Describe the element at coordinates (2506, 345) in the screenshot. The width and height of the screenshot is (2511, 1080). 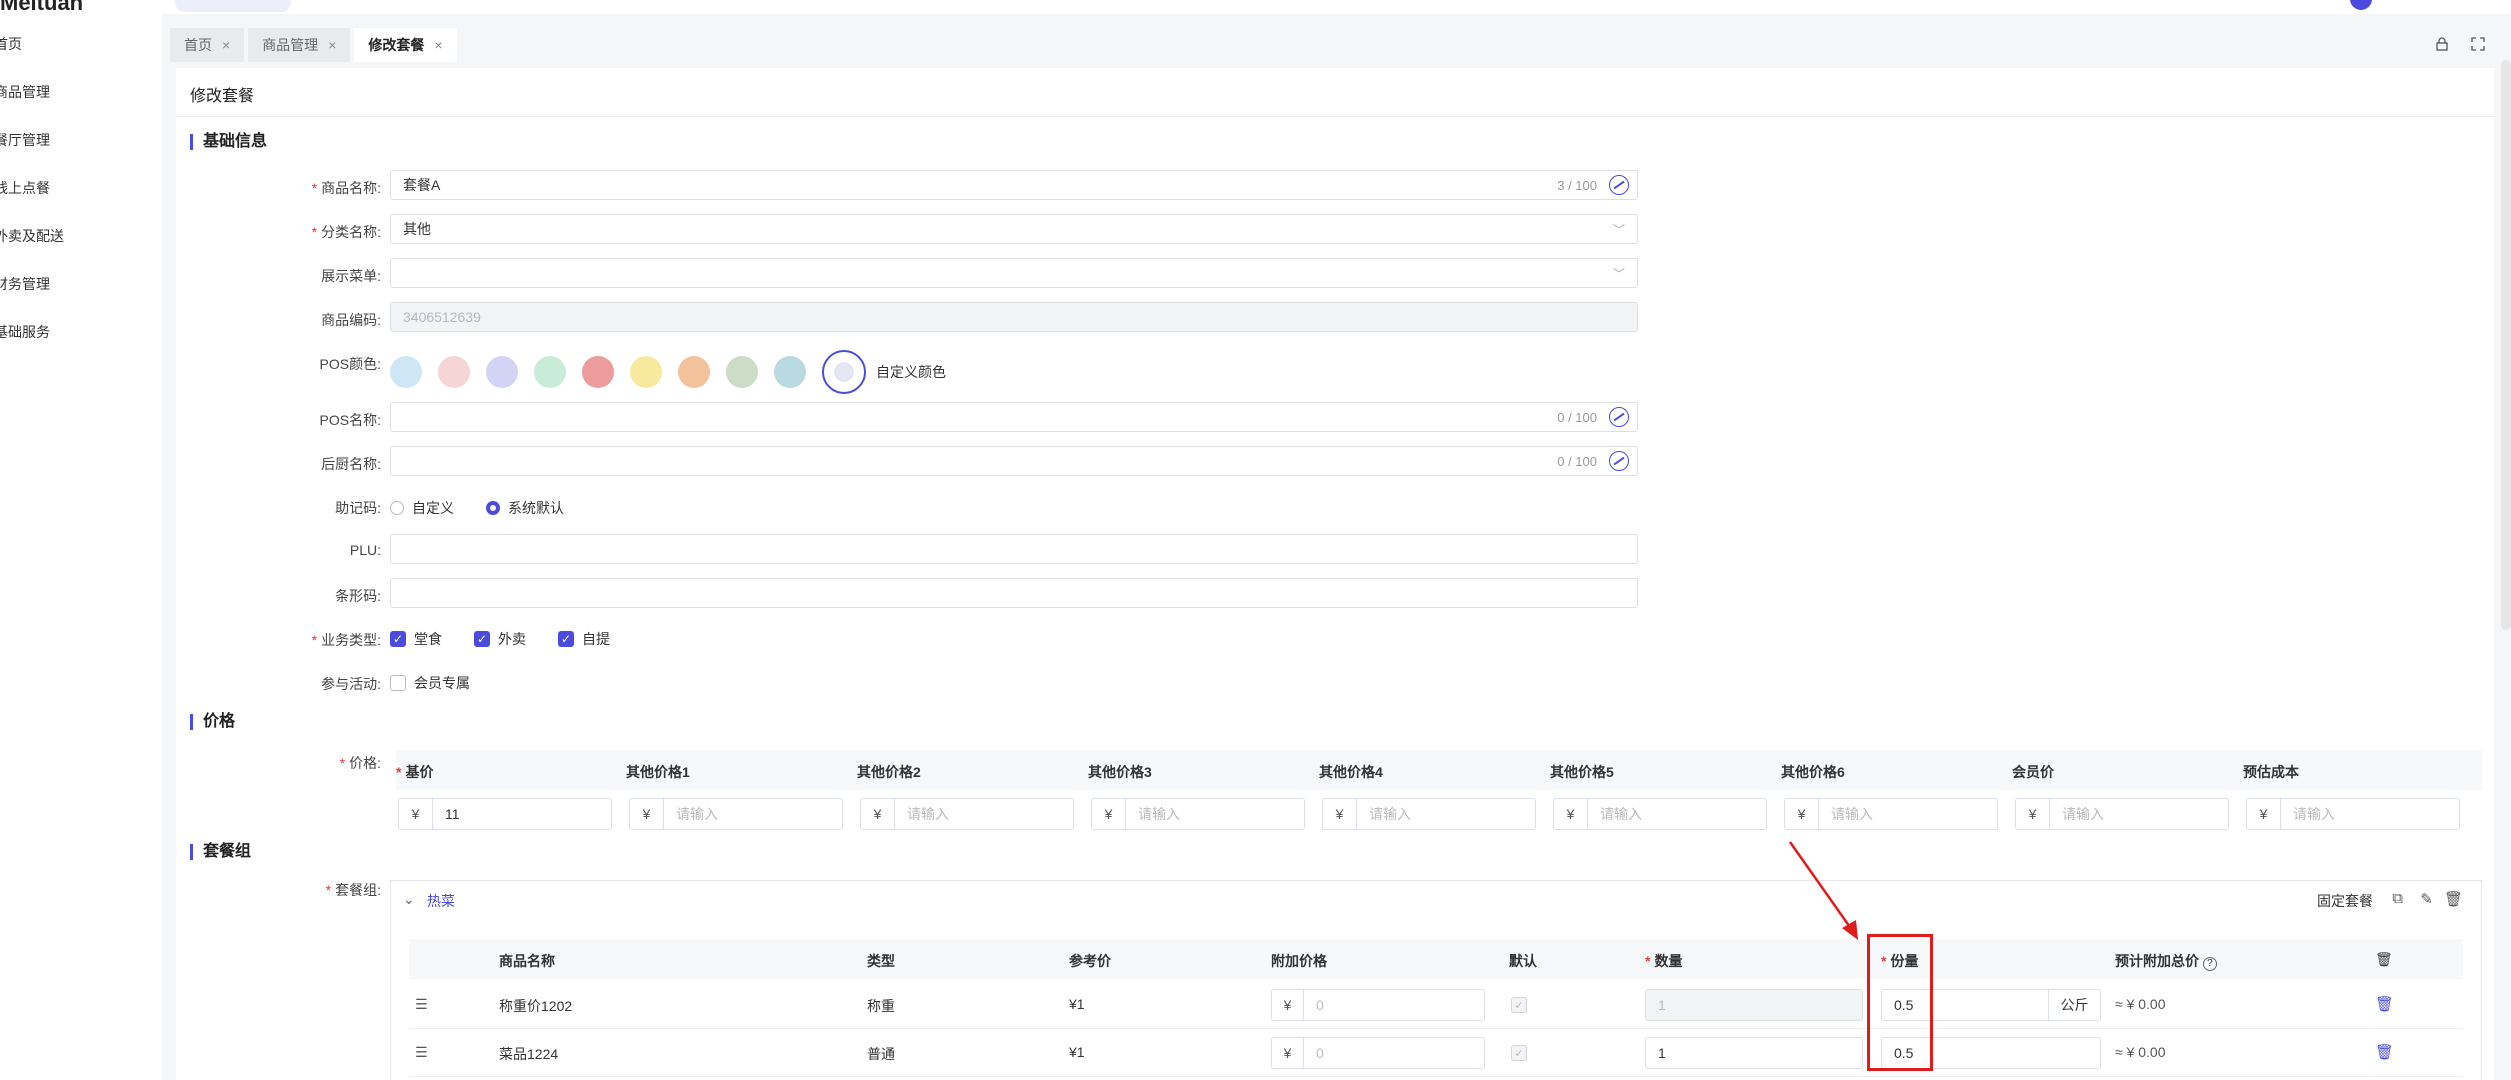
I see `scrollbar` at that location.